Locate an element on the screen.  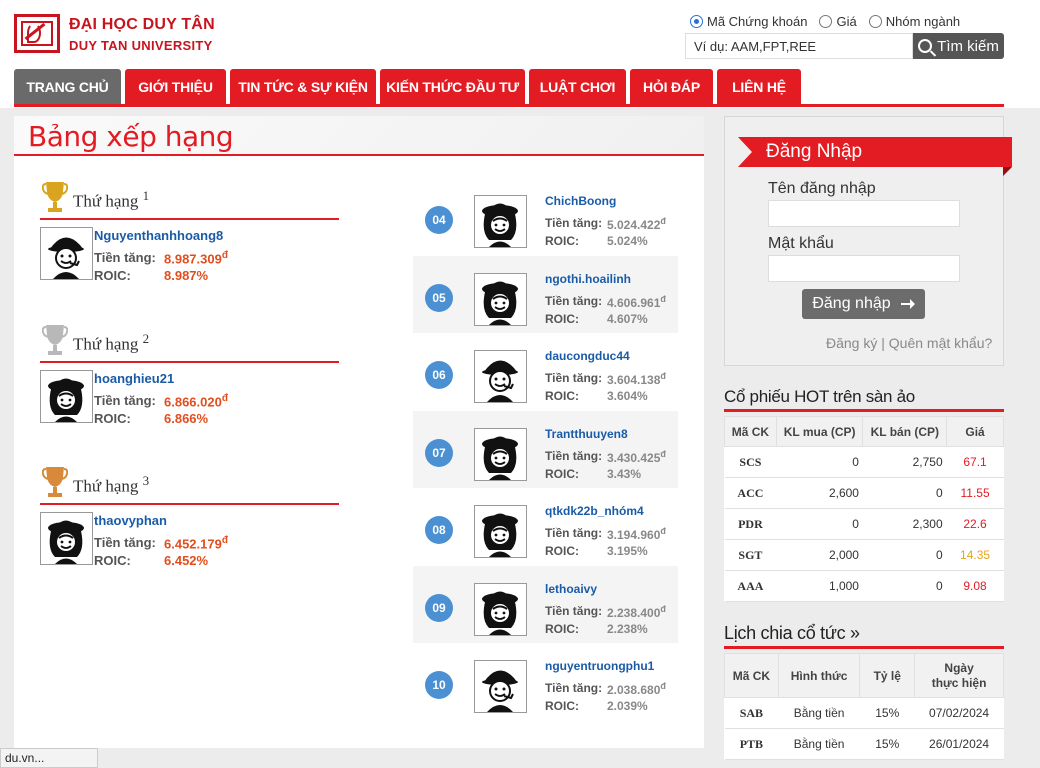
gain-value: 3.604.138đ is located at coordinates (636, 379).